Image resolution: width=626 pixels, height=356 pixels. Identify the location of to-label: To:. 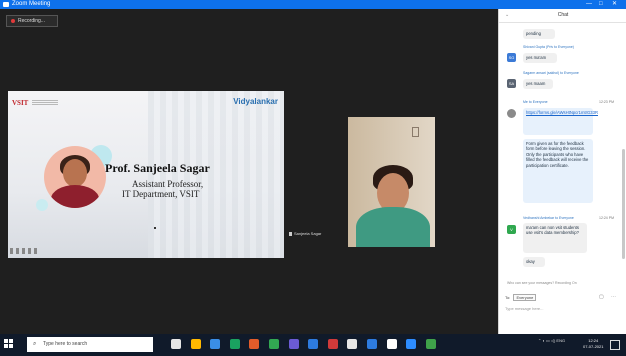
(508, 297).